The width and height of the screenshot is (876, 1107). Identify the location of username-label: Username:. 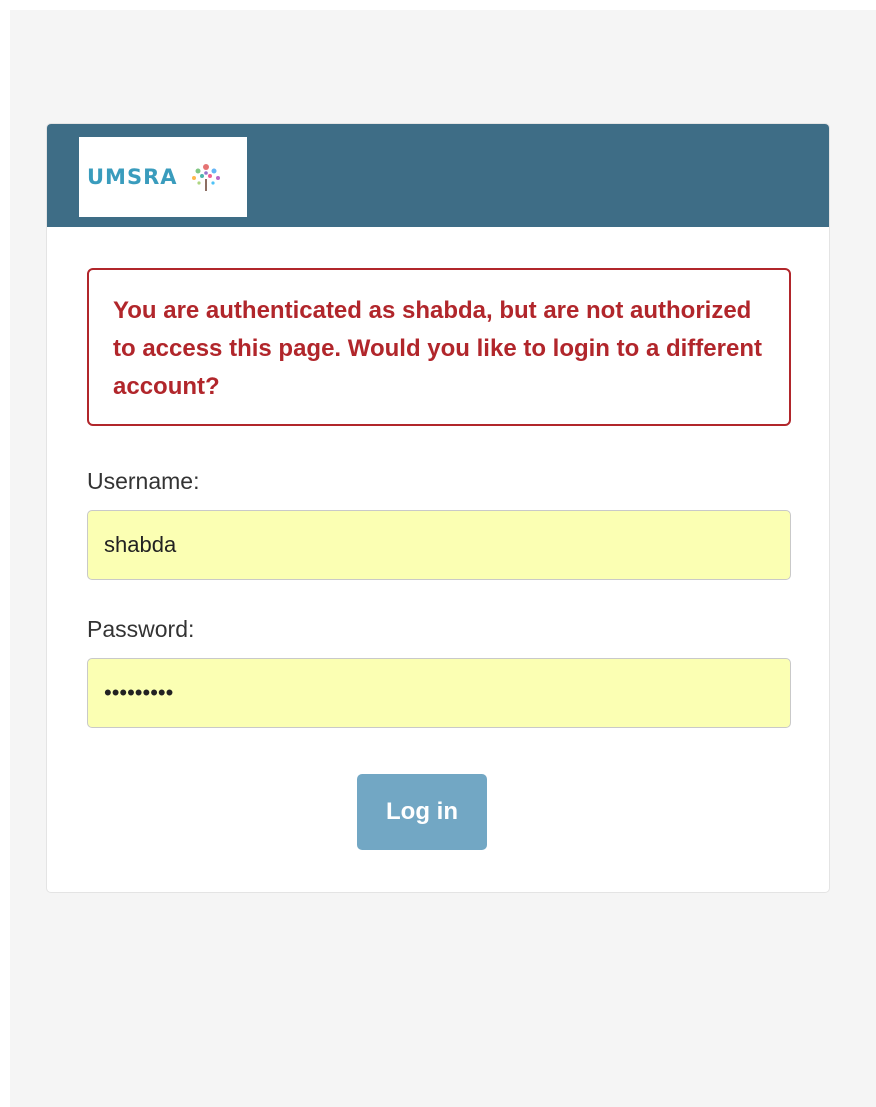
(143, 481).